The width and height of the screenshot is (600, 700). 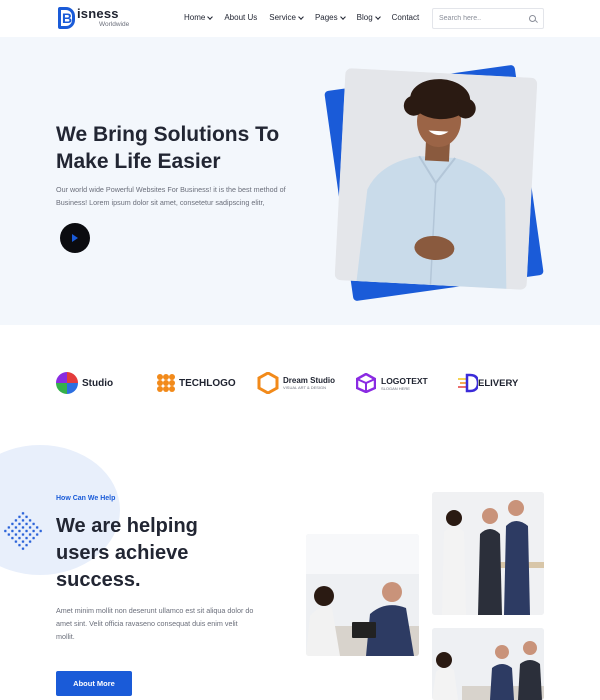 What do you see at coordinates (268, 383) in the screenshot?
I see `hexagon-icon` at bounding box center [268, 383].